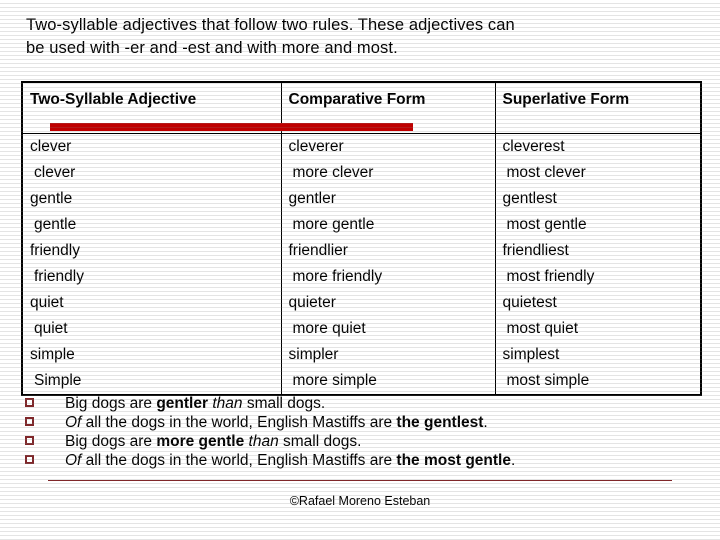 The image size is (720, 540). What do you see at coordinates (152, 381) in the screenshot?
I see `cell-adjective: Simple` at bounding box center [152, 381].